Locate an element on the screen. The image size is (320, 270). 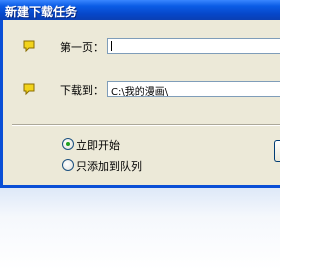
start-now-label: 立即开始 is located at coordinates (98, 145).